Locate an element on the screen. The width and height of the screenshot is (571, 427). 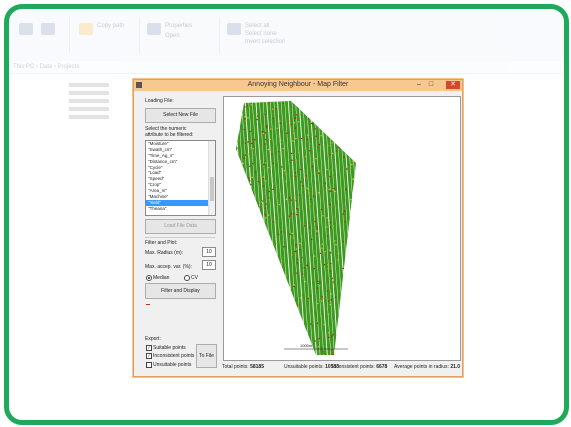
unsuitable-points-label: Unsuitable points is located at coordinates (172, 365).